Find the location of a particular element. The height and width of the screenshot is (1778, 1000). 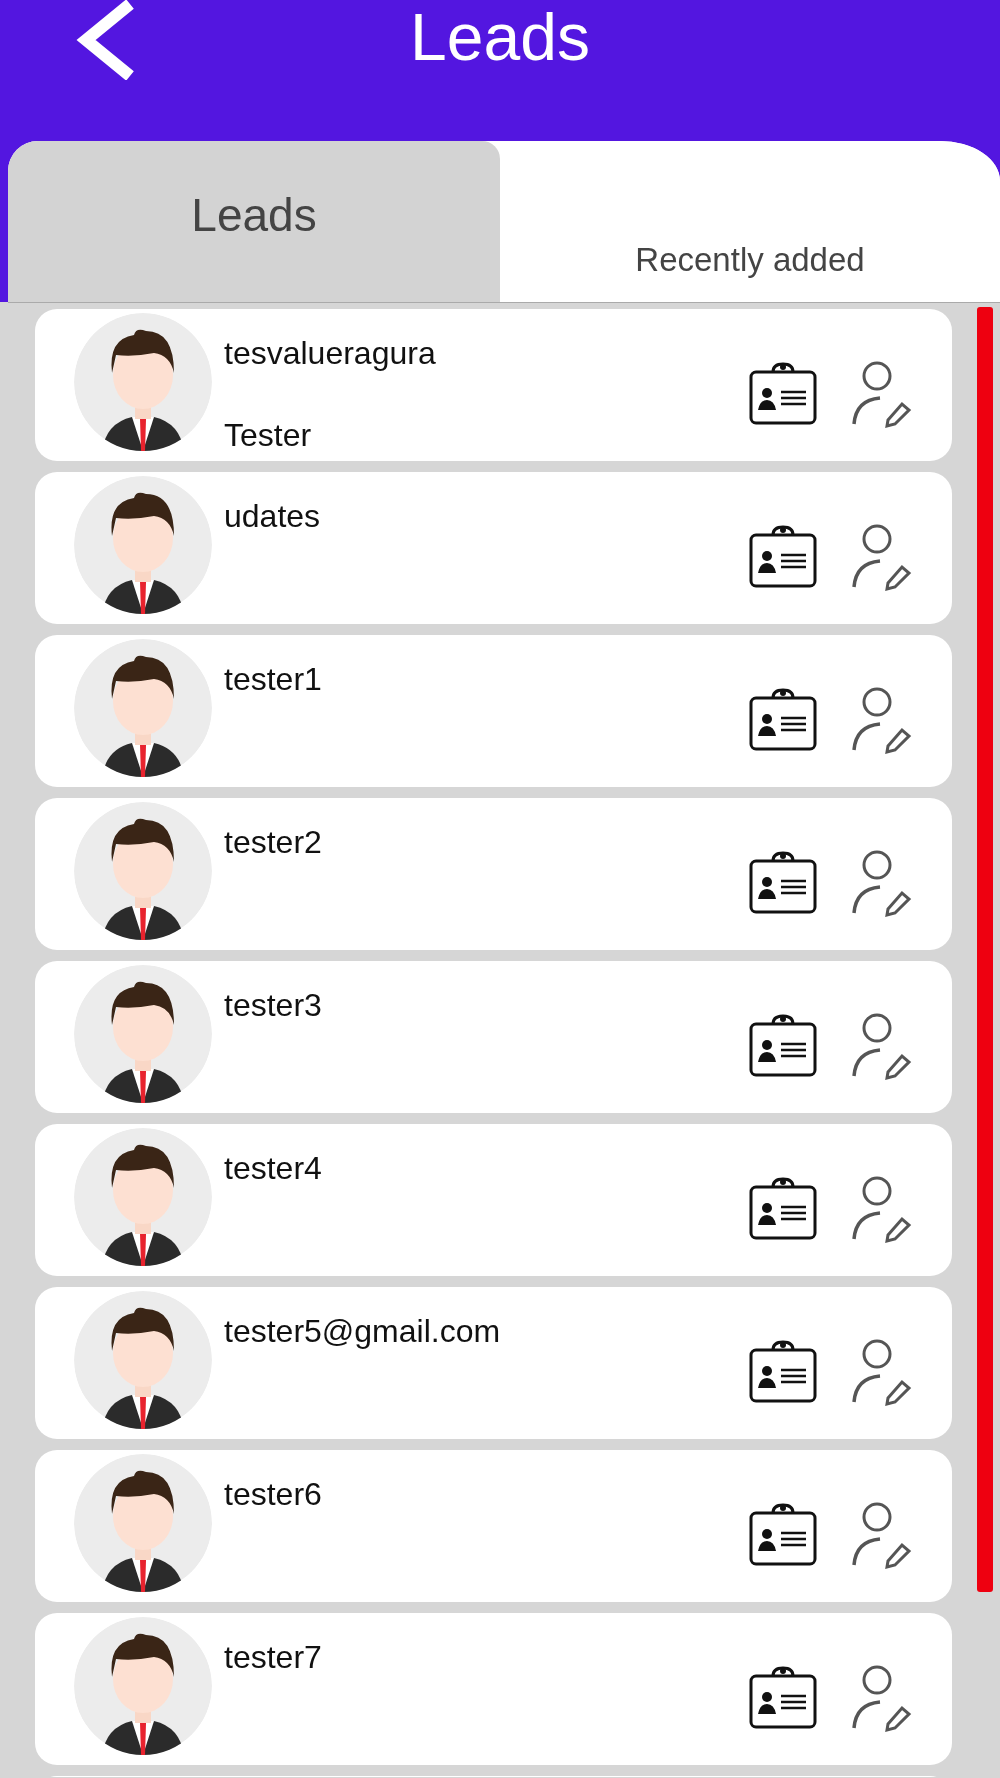

lead-card: tester2 is located at coordinates (493, 874).